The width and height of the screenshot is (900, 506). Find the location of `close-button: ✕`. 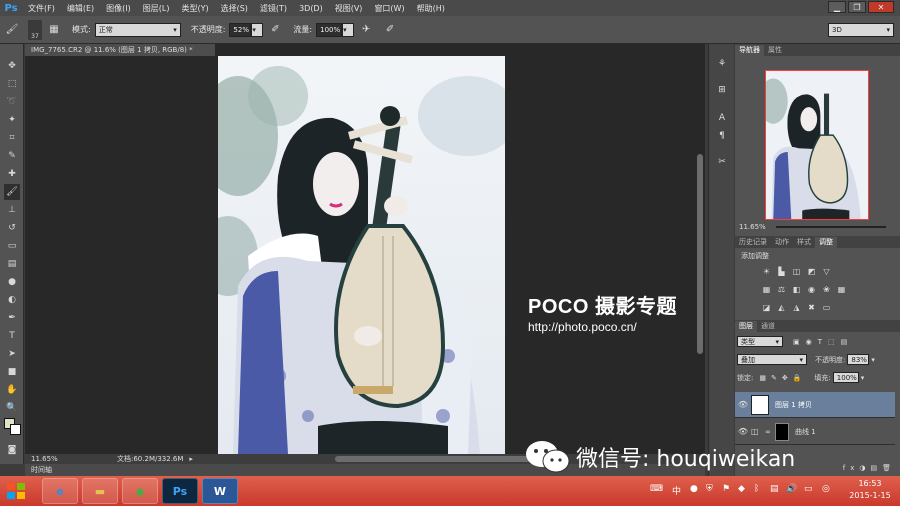

close-button: ✕ is located at coordinates (881, 7).